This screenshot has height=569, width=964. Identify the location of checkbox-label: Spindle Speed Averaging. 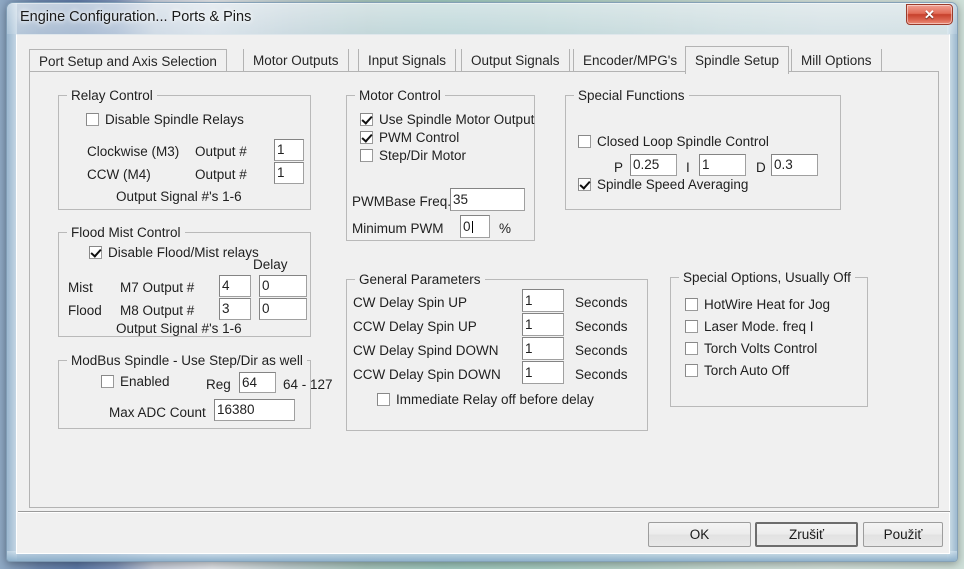
(673, 184).